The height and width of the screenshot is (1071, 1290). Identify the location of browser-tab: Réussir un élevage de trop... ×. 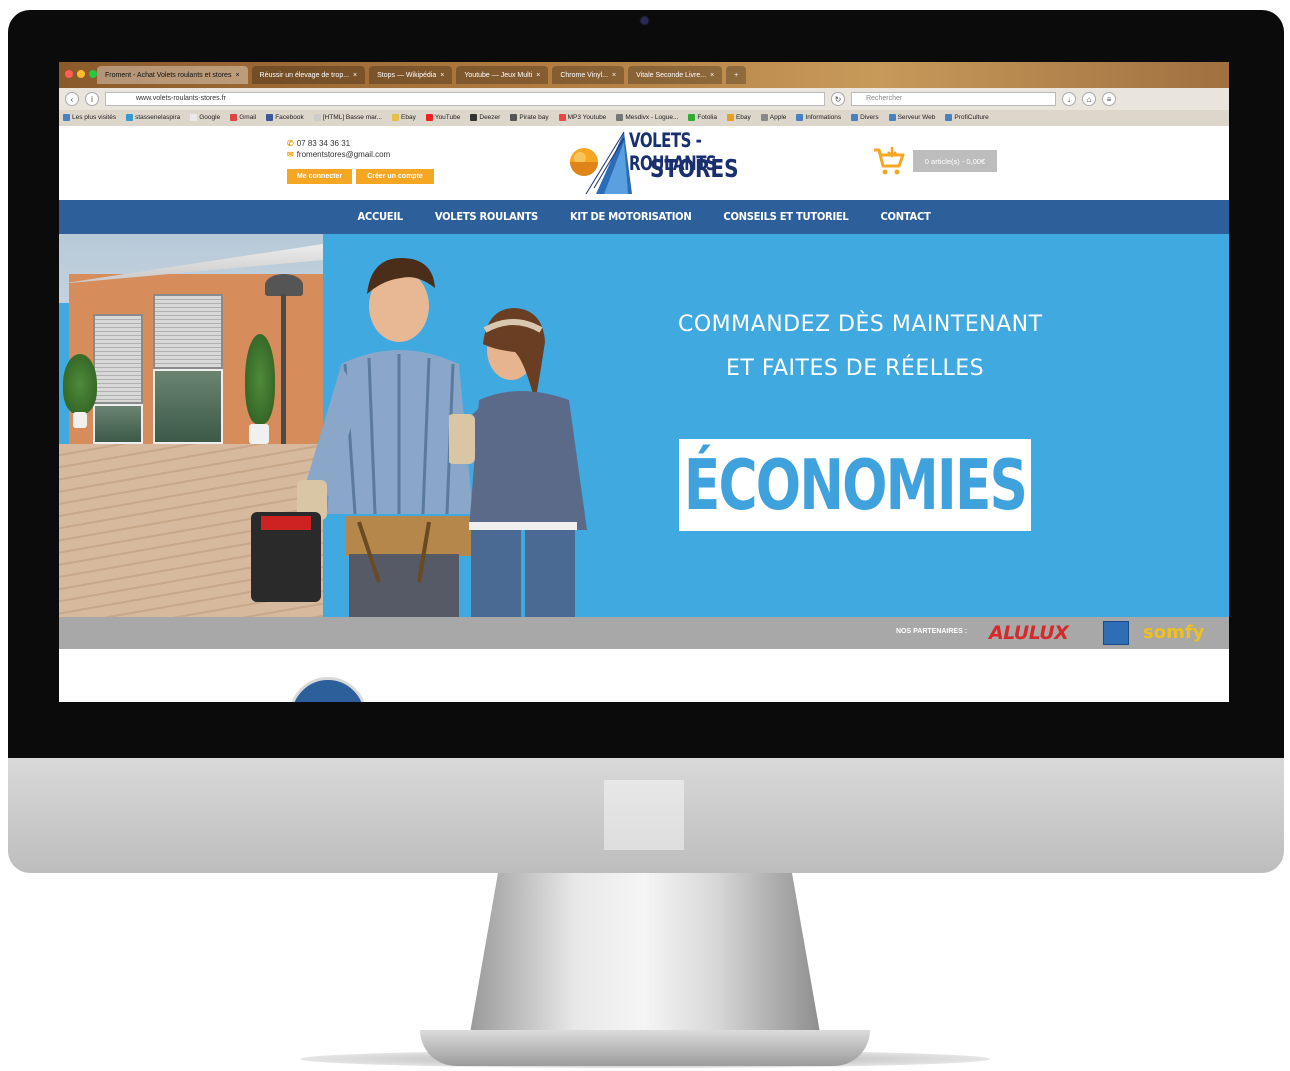
(308, 75).